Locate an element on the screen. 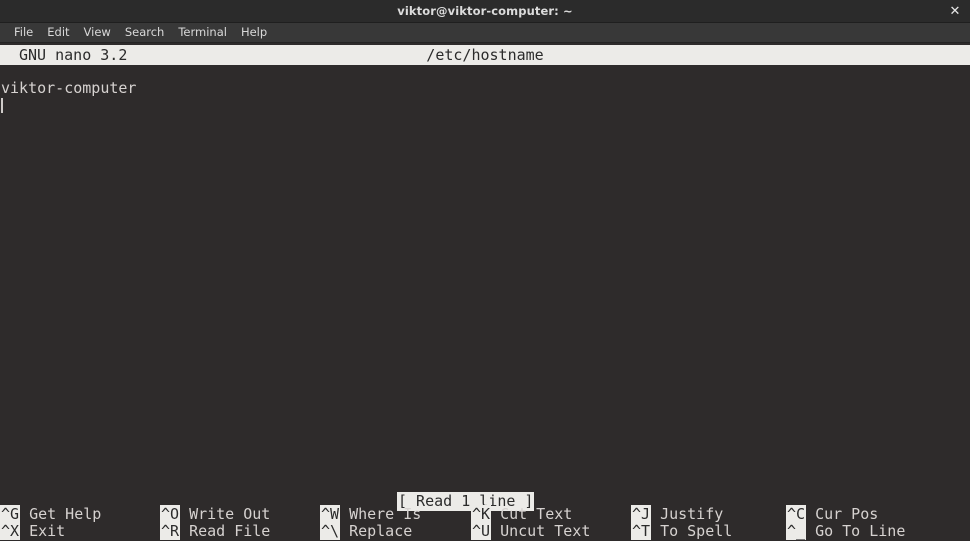 The height and width of the screenshot is (541, 970). menu-item-file: File is located at coordinates (23, 32).